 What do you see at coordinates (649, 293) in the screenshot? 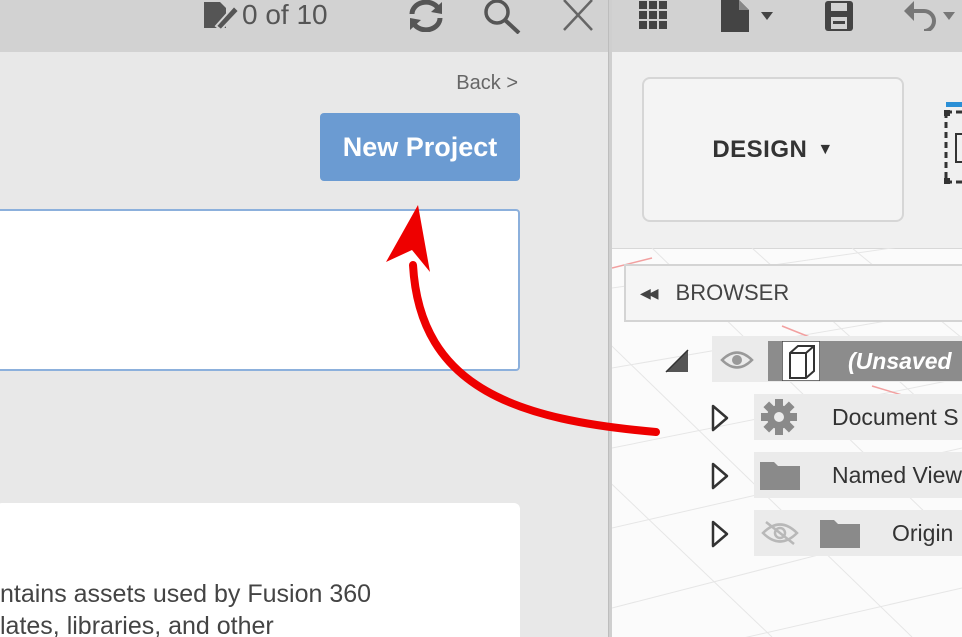
I see `collapse-browser-icon: ◀◀` at bounding box center [649, 293].